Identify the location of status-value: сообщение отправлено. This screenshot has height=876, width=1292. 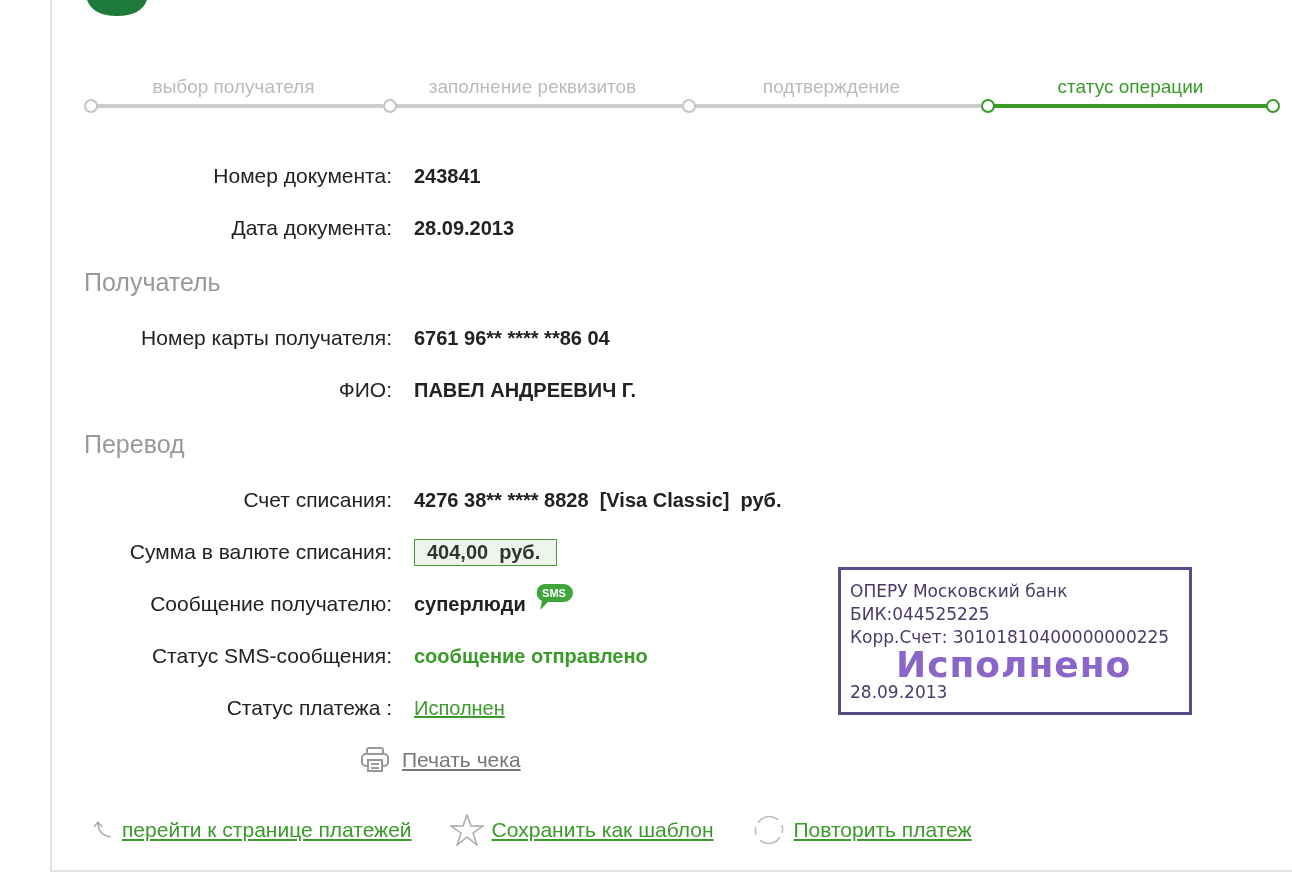
(531, 656).